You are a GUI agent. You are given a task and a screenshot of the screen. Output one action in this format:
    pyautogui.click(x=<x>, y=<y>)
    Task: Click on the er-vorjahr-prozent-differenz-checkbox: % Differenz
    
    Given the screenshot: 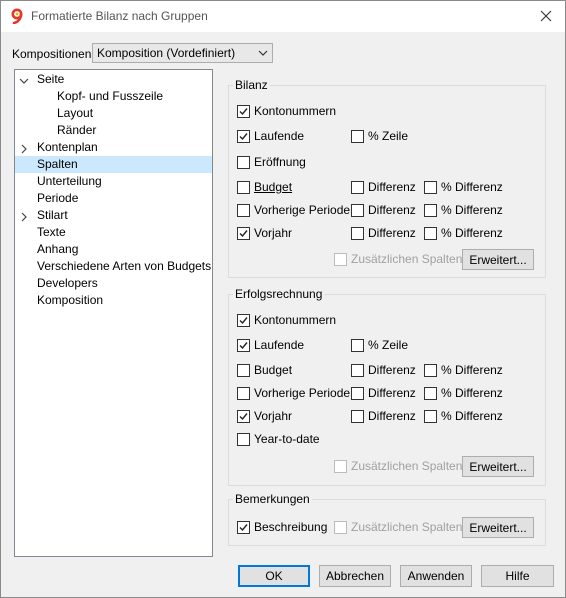 What is the action you would take?
    pyautogui.click(x=463, y=416)
    